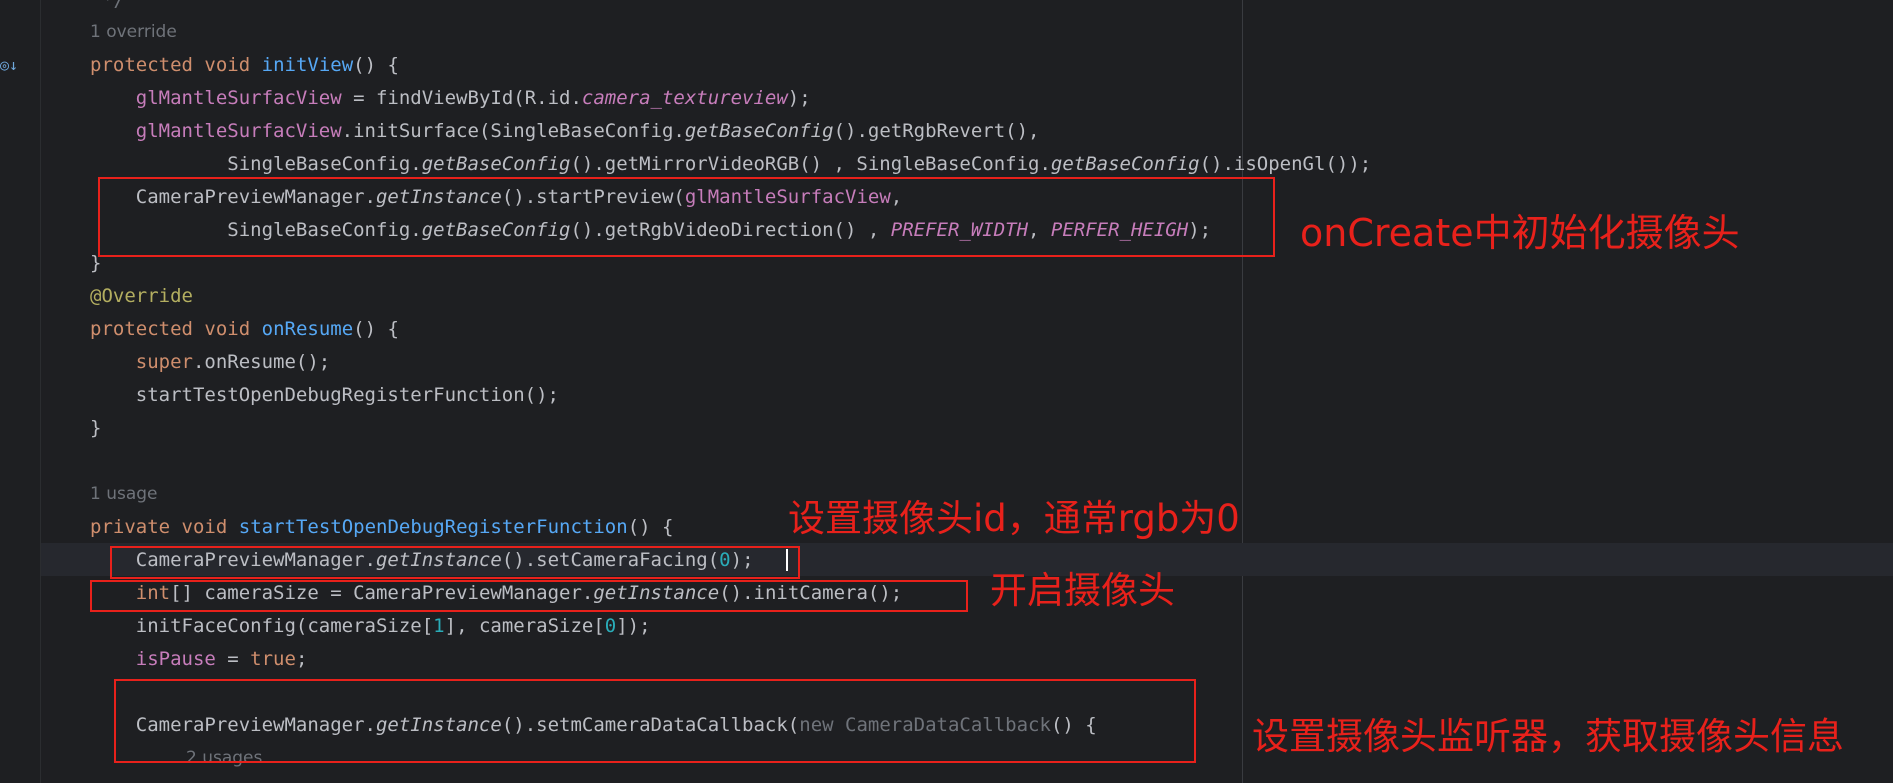  I want to click on annotation-box-camera-facing, so click(455, 562).